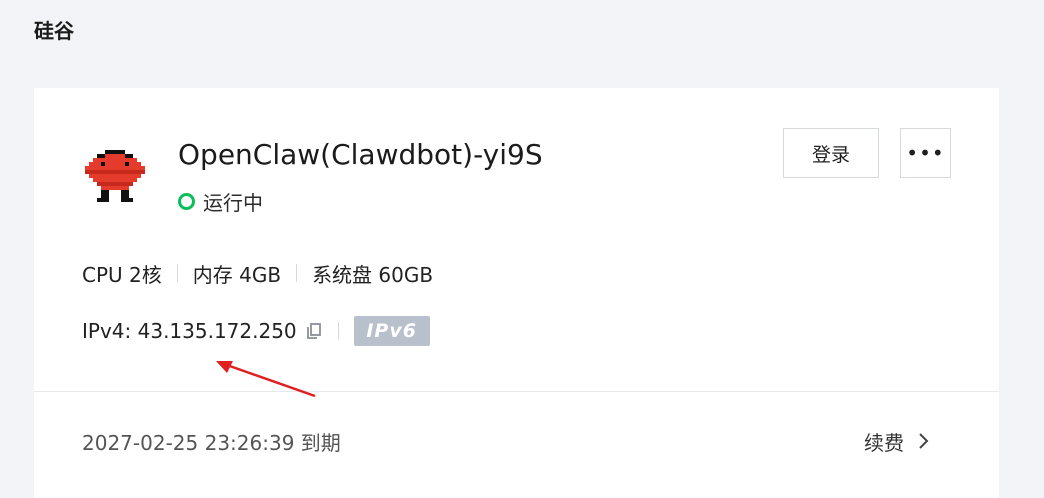 The height and width of the screenshot is (498, 1044). Describe the element at coordinates (338, 331) in the screenshot. I see `ip-divider` at that location.